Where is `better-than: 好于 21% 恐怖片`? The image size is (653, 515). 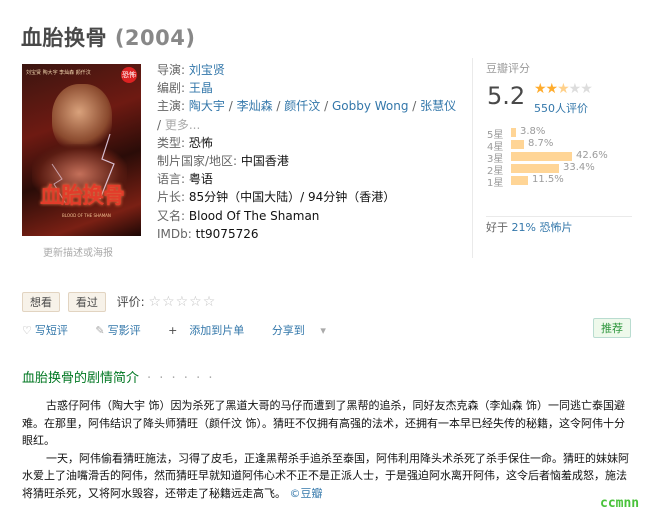 better-than: 好于 21% 恐怖片 is located at coordinates (559, 225).